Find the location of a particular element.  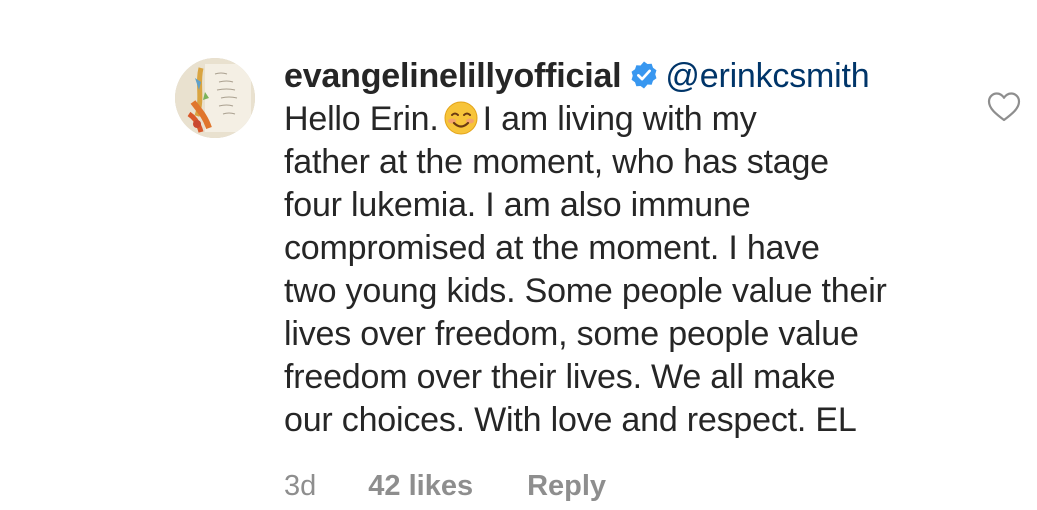

comment-line-text: Hello Erin. is located at coordinates (361, 119).